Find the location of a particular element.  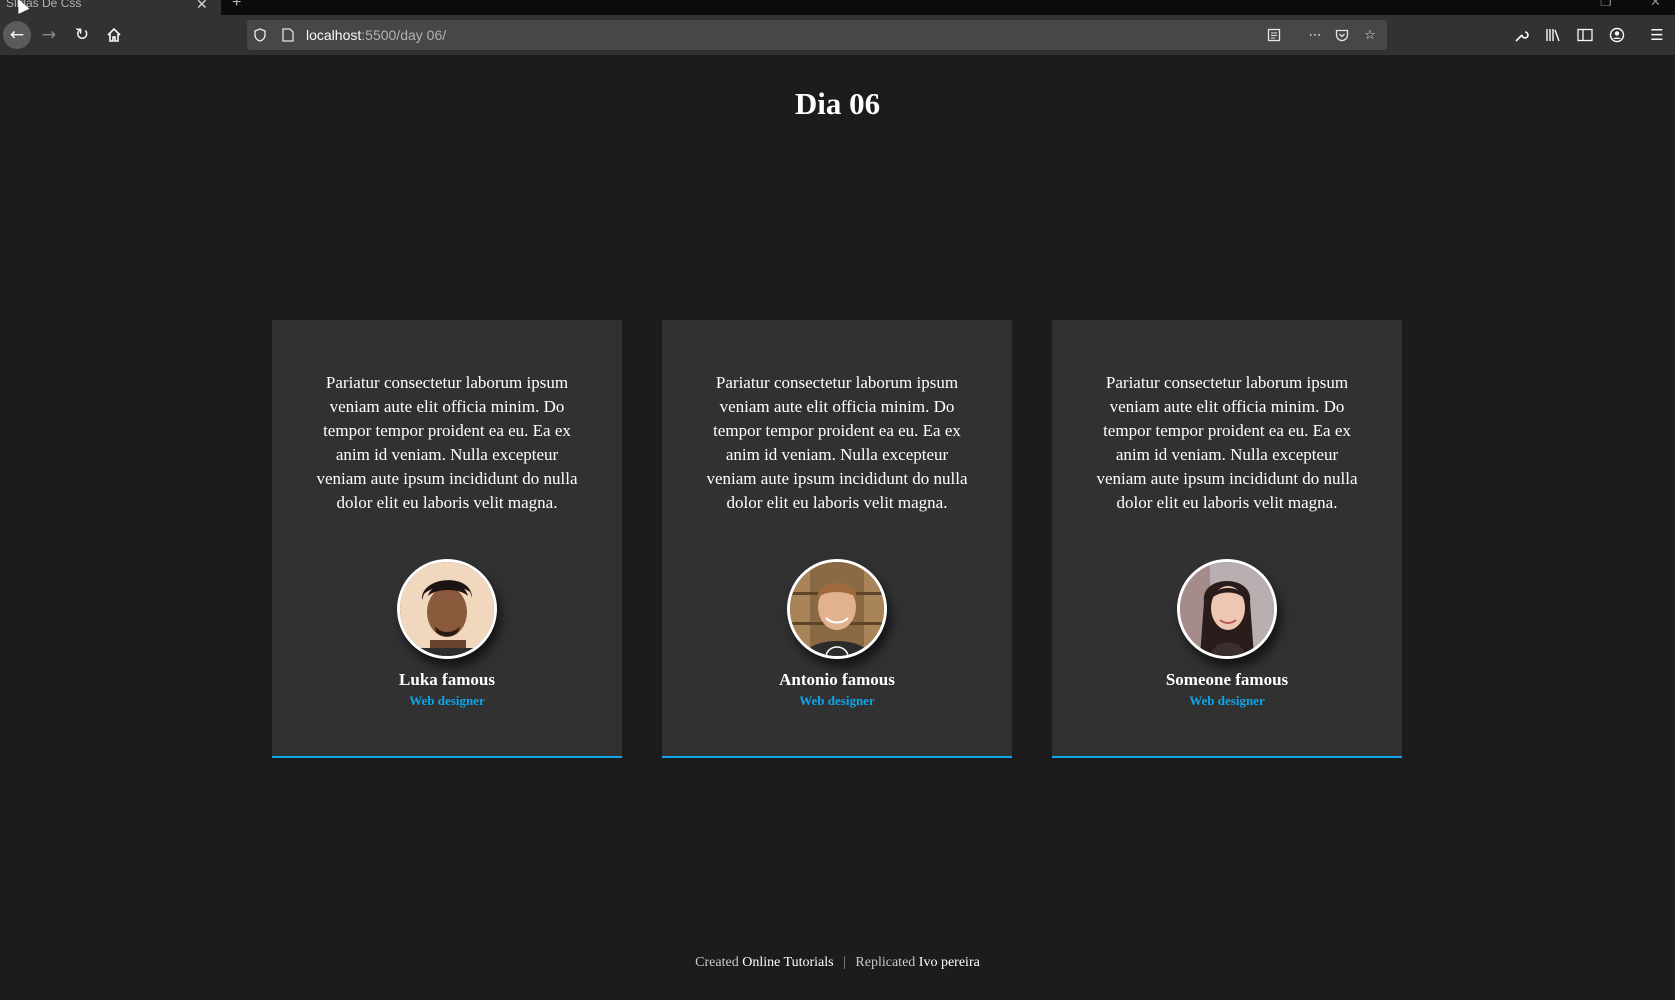

person-name: Antonio famous is located at coordinates (837, 679).